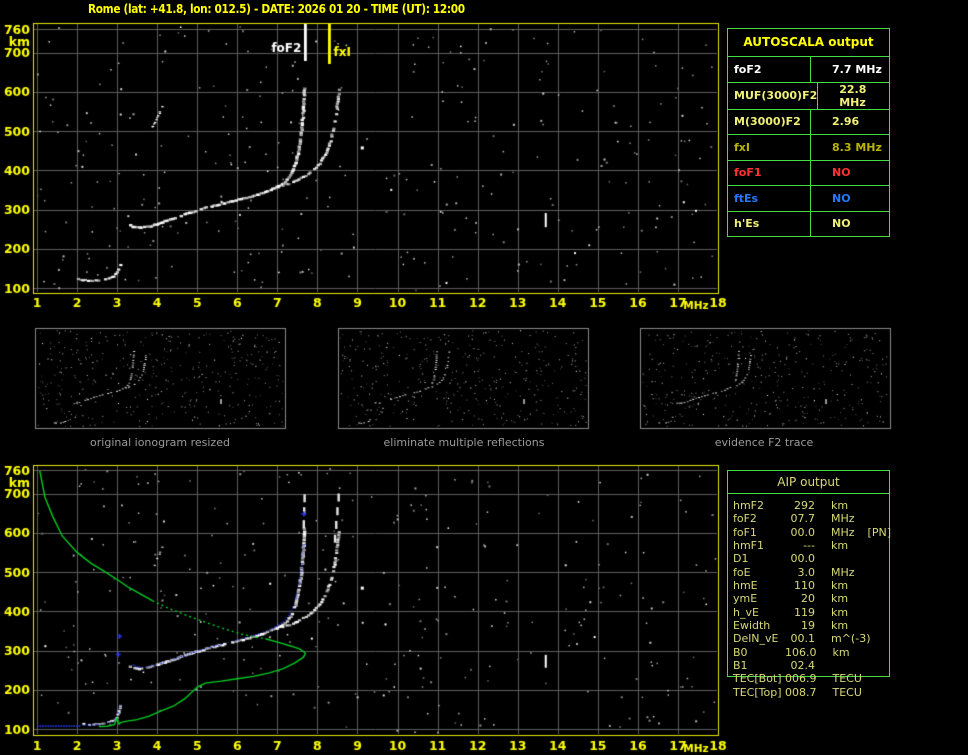  What do you see at coordinates (745, 586) in the screenshot?
I see `aip-param-label: hmE` at bounding box center [745, 586].